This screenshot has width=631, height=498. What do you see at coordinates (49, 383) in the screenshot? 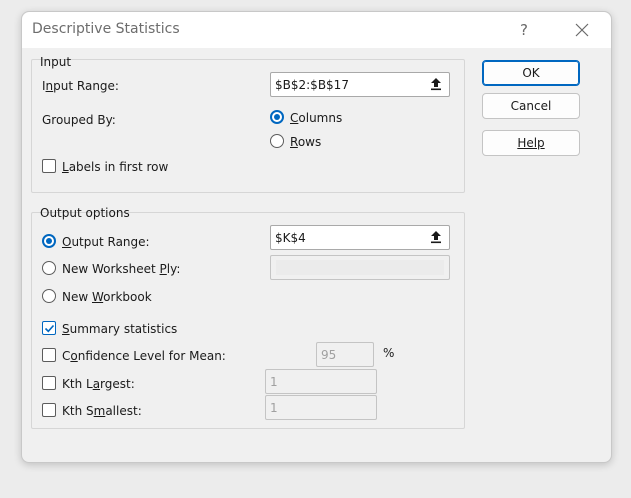
I see `kth-largest-checkbox` at bounding box center [49, 383].